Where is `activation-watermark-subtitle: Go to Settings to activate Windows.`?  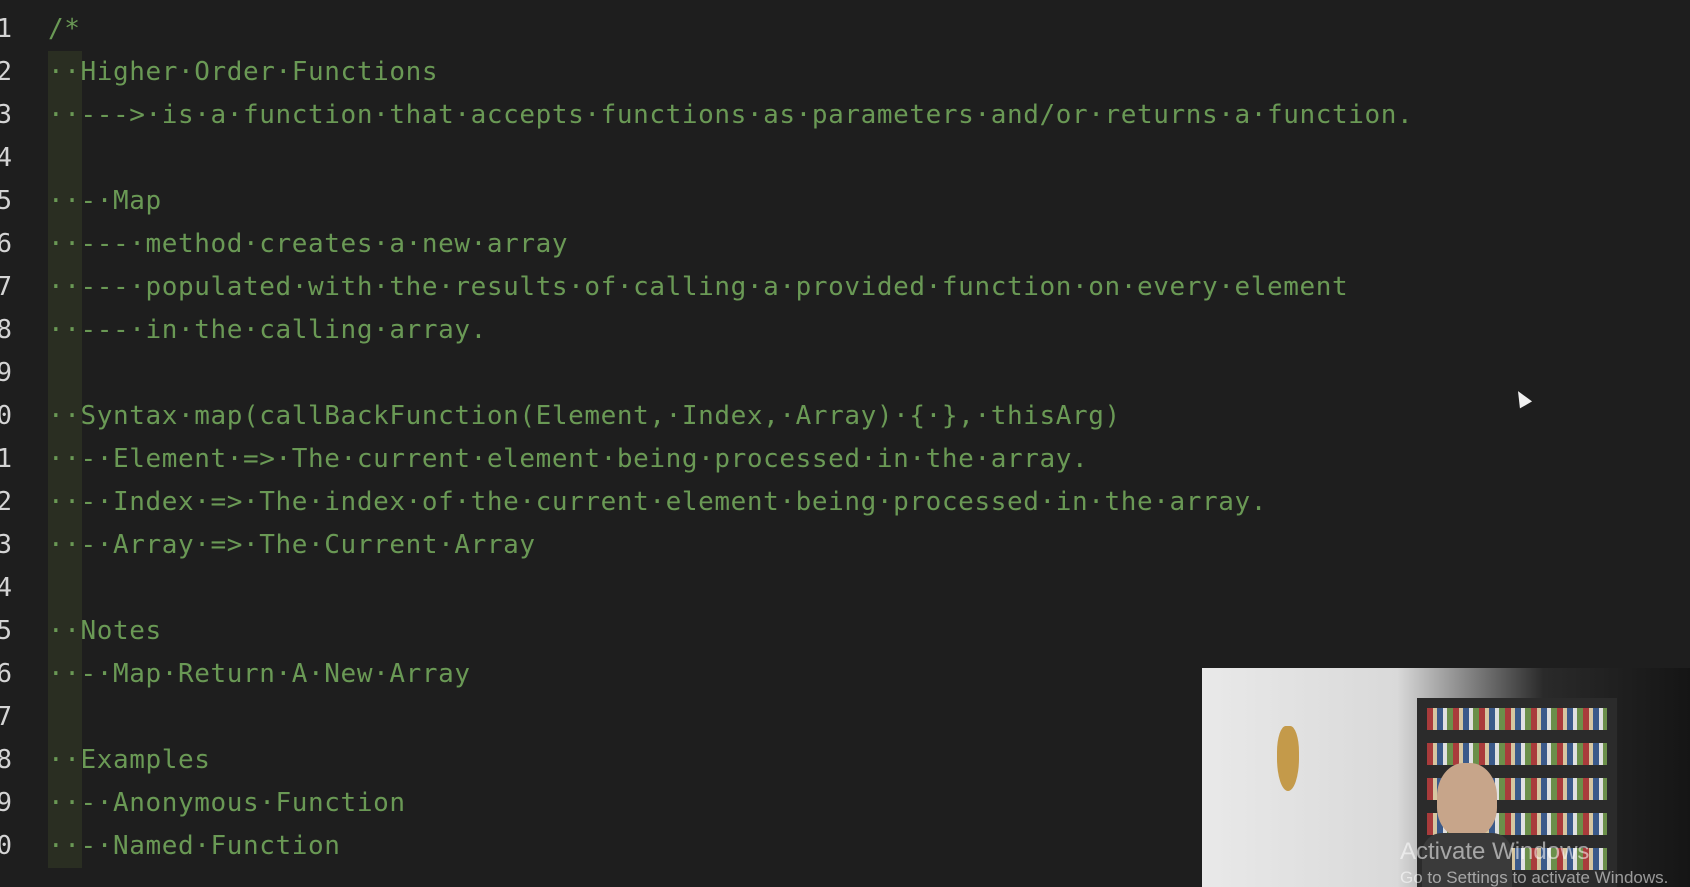 activation-watermark-subtitle: Go to Settings to activate Windows. is located at coordinates (1534, 877).